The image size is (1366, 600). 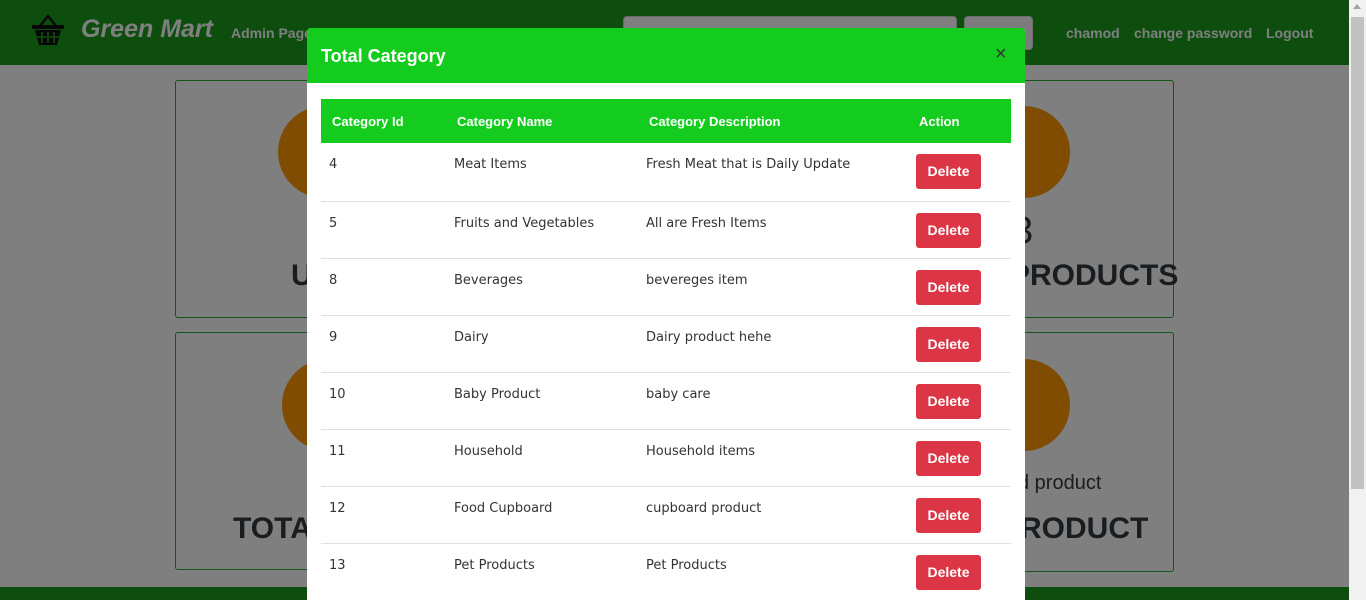 What do you see at coordinates (939, 121) in the screenshot?
I see `column-header-action: Action` at bounding box center [939, 121].